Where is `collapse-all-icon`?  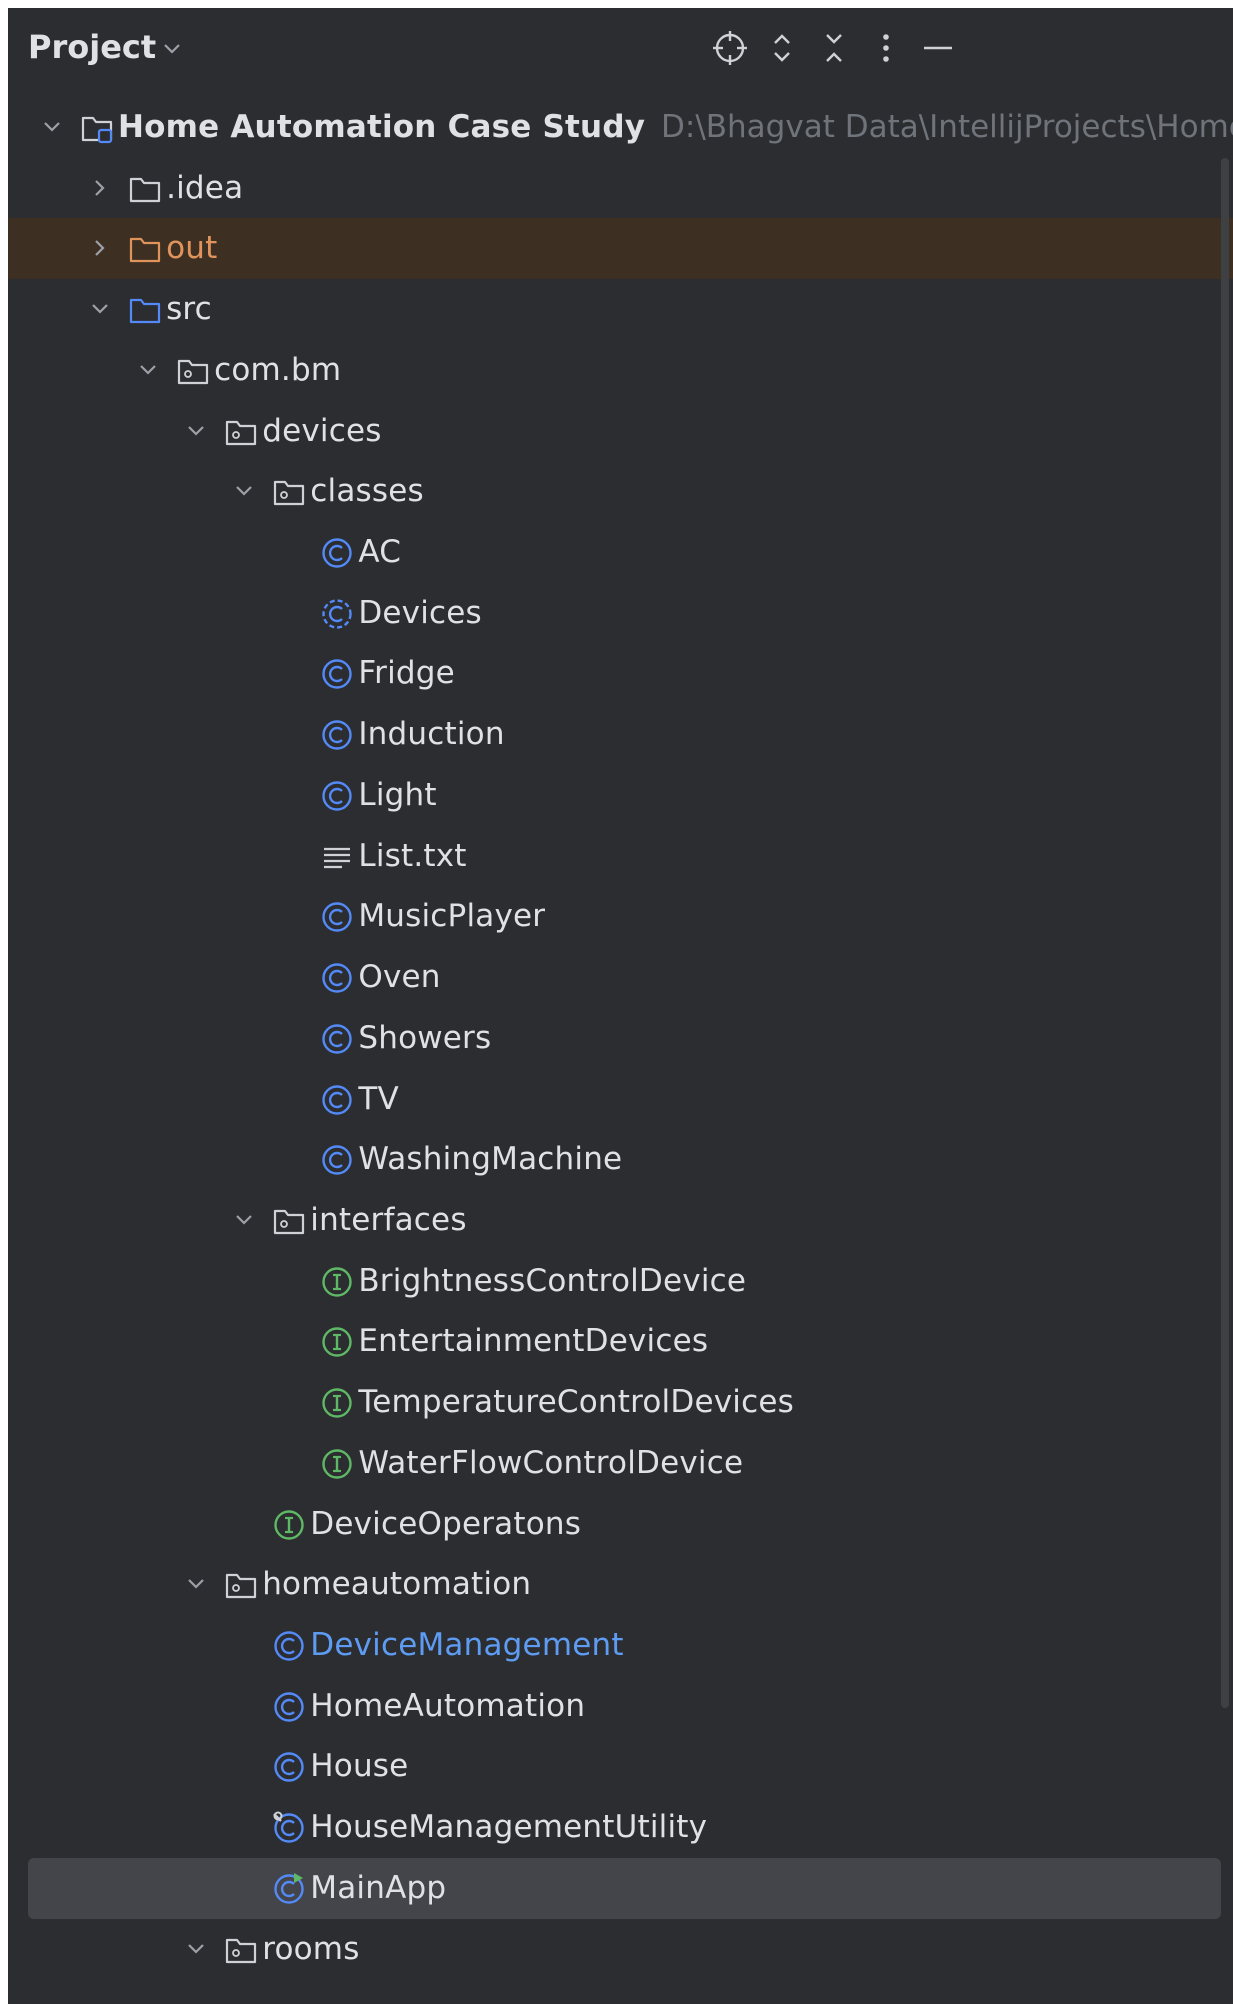 collapse-all-icon is located at coordinates (834, 48).